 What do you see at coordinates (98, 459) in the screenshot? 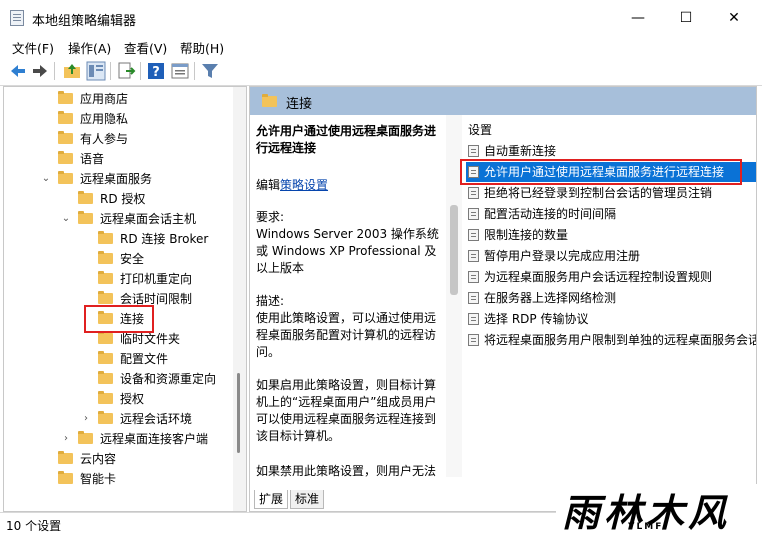
I see `tree-item-label: 云内容` at bounding box center [98, 459].